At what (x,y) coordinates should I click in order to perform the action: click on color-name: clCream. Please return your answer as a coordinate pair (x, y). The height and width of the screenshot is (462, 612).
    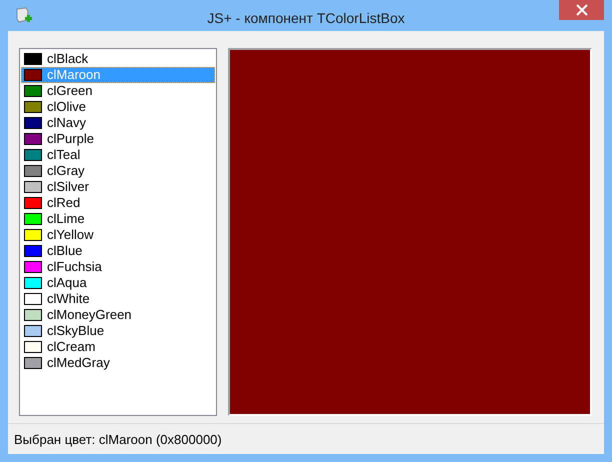
    Looking at the image, I should click on (71, 347).